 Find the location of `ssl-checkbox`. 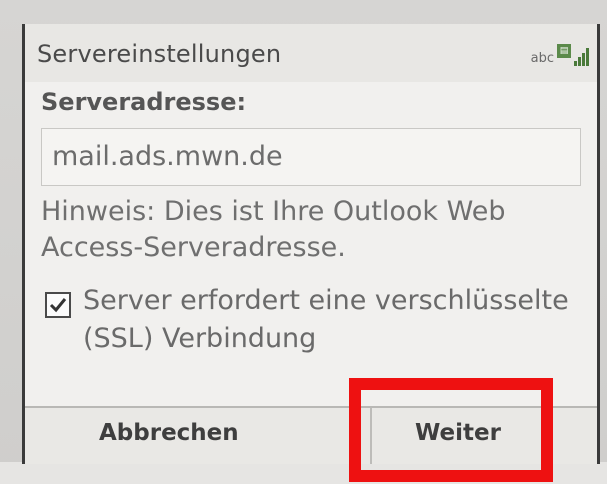

ssl-checkbox is located at coordinates (58, 305).